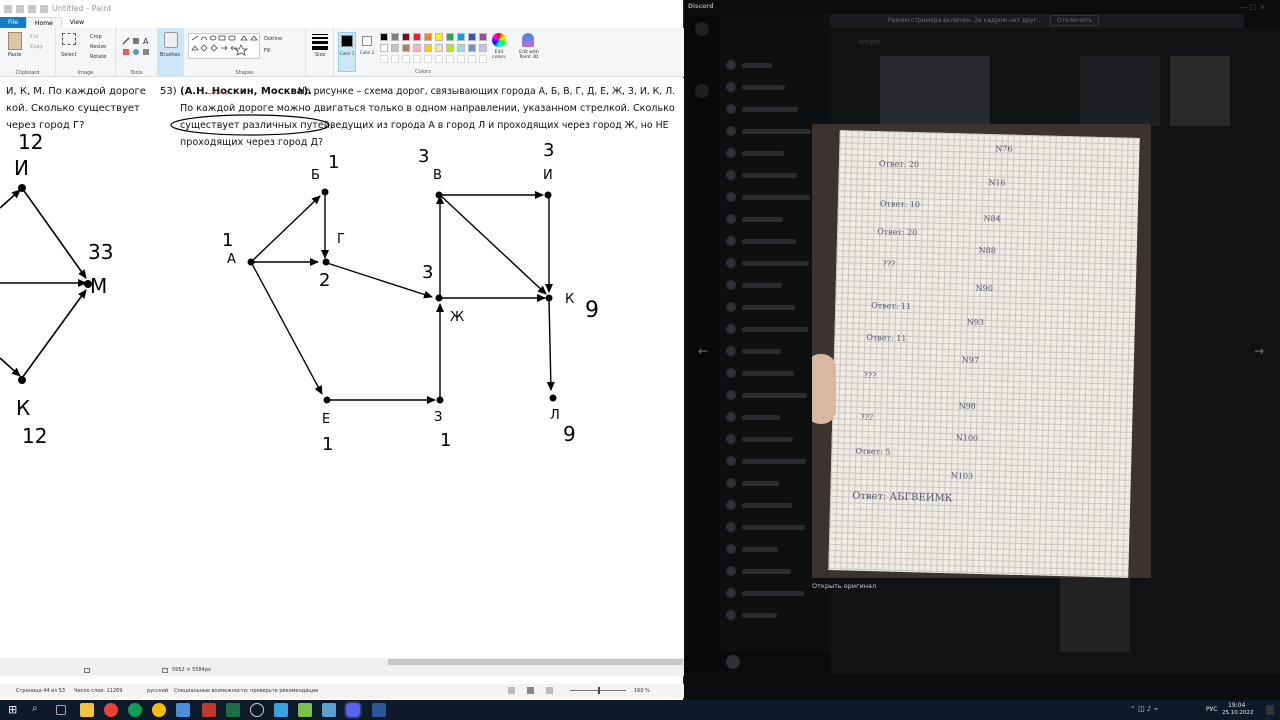  Describe the element at coordinates (20, 8) in the screenshot. I see `undo-icon` at that location.